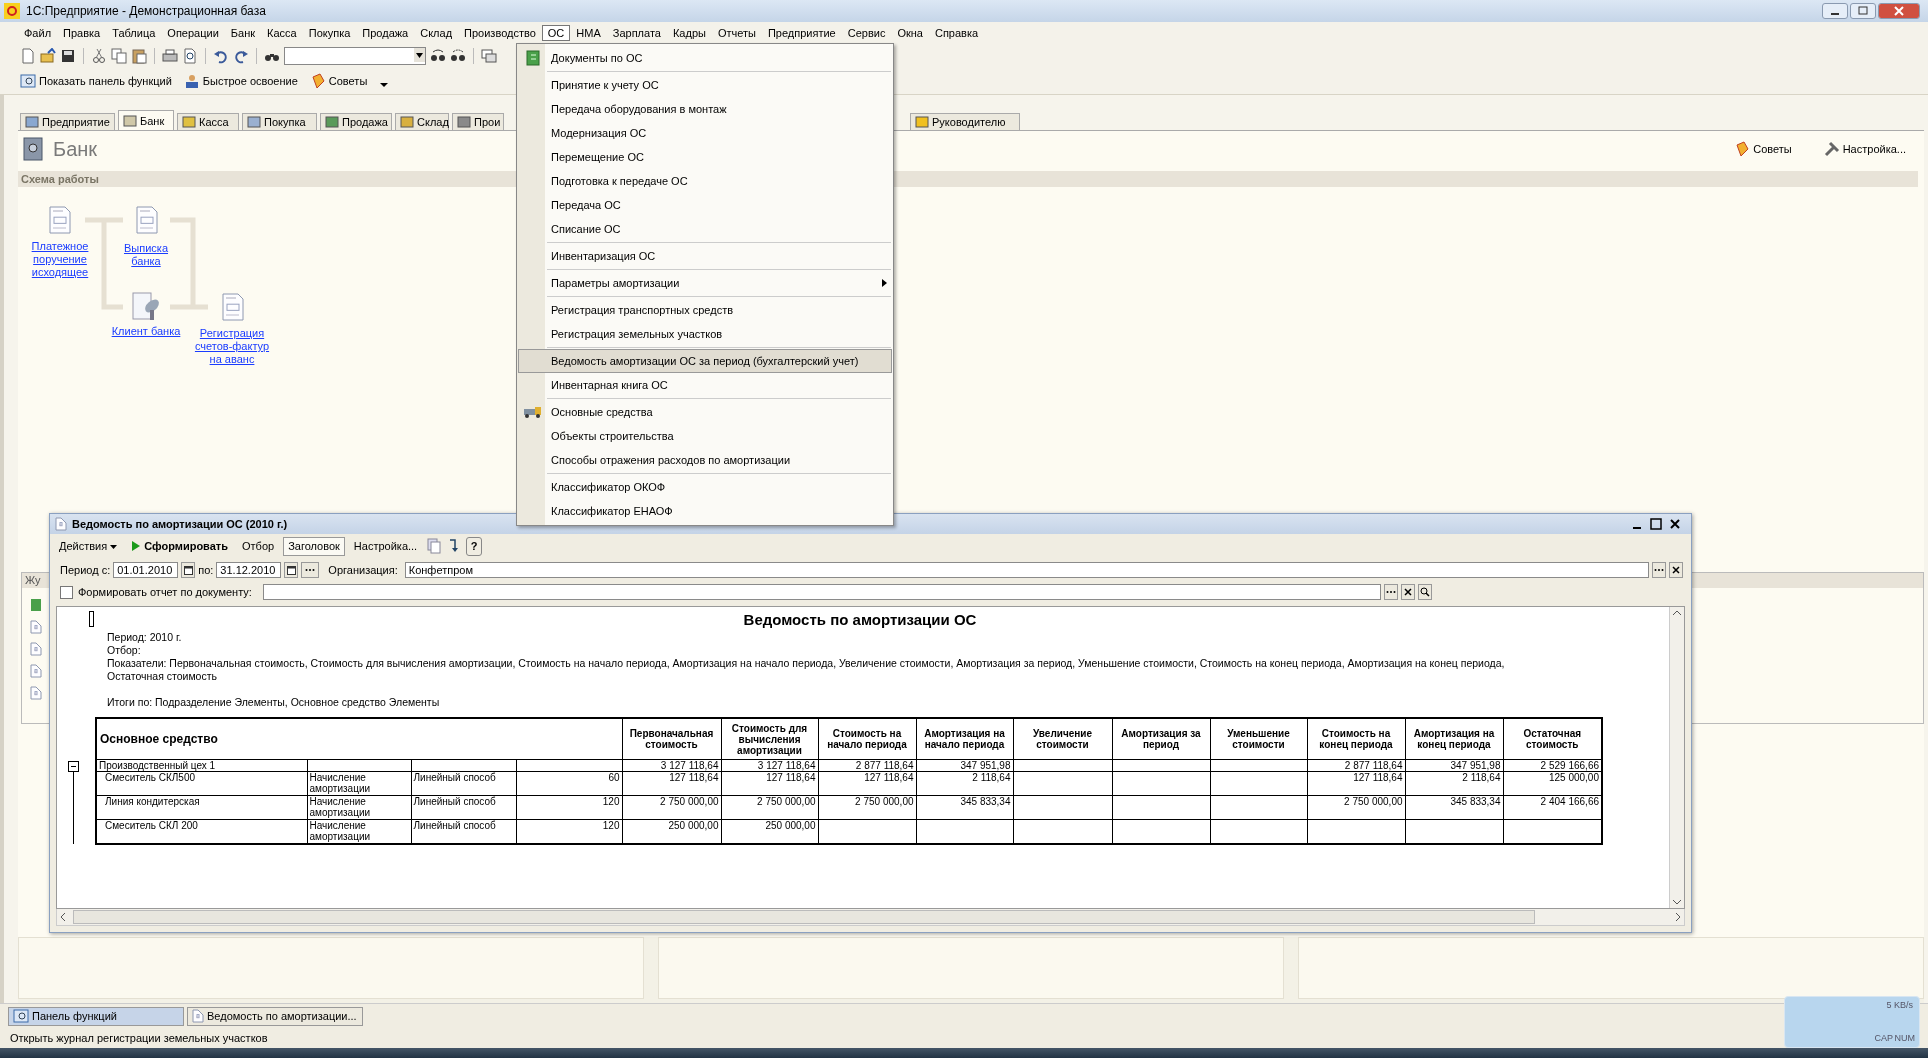 Image resolution: width=1928 pixels, height=1058 pixels. Describe the element at coordinates (355, 56) in the screenshot. I see `search-field` at that location.